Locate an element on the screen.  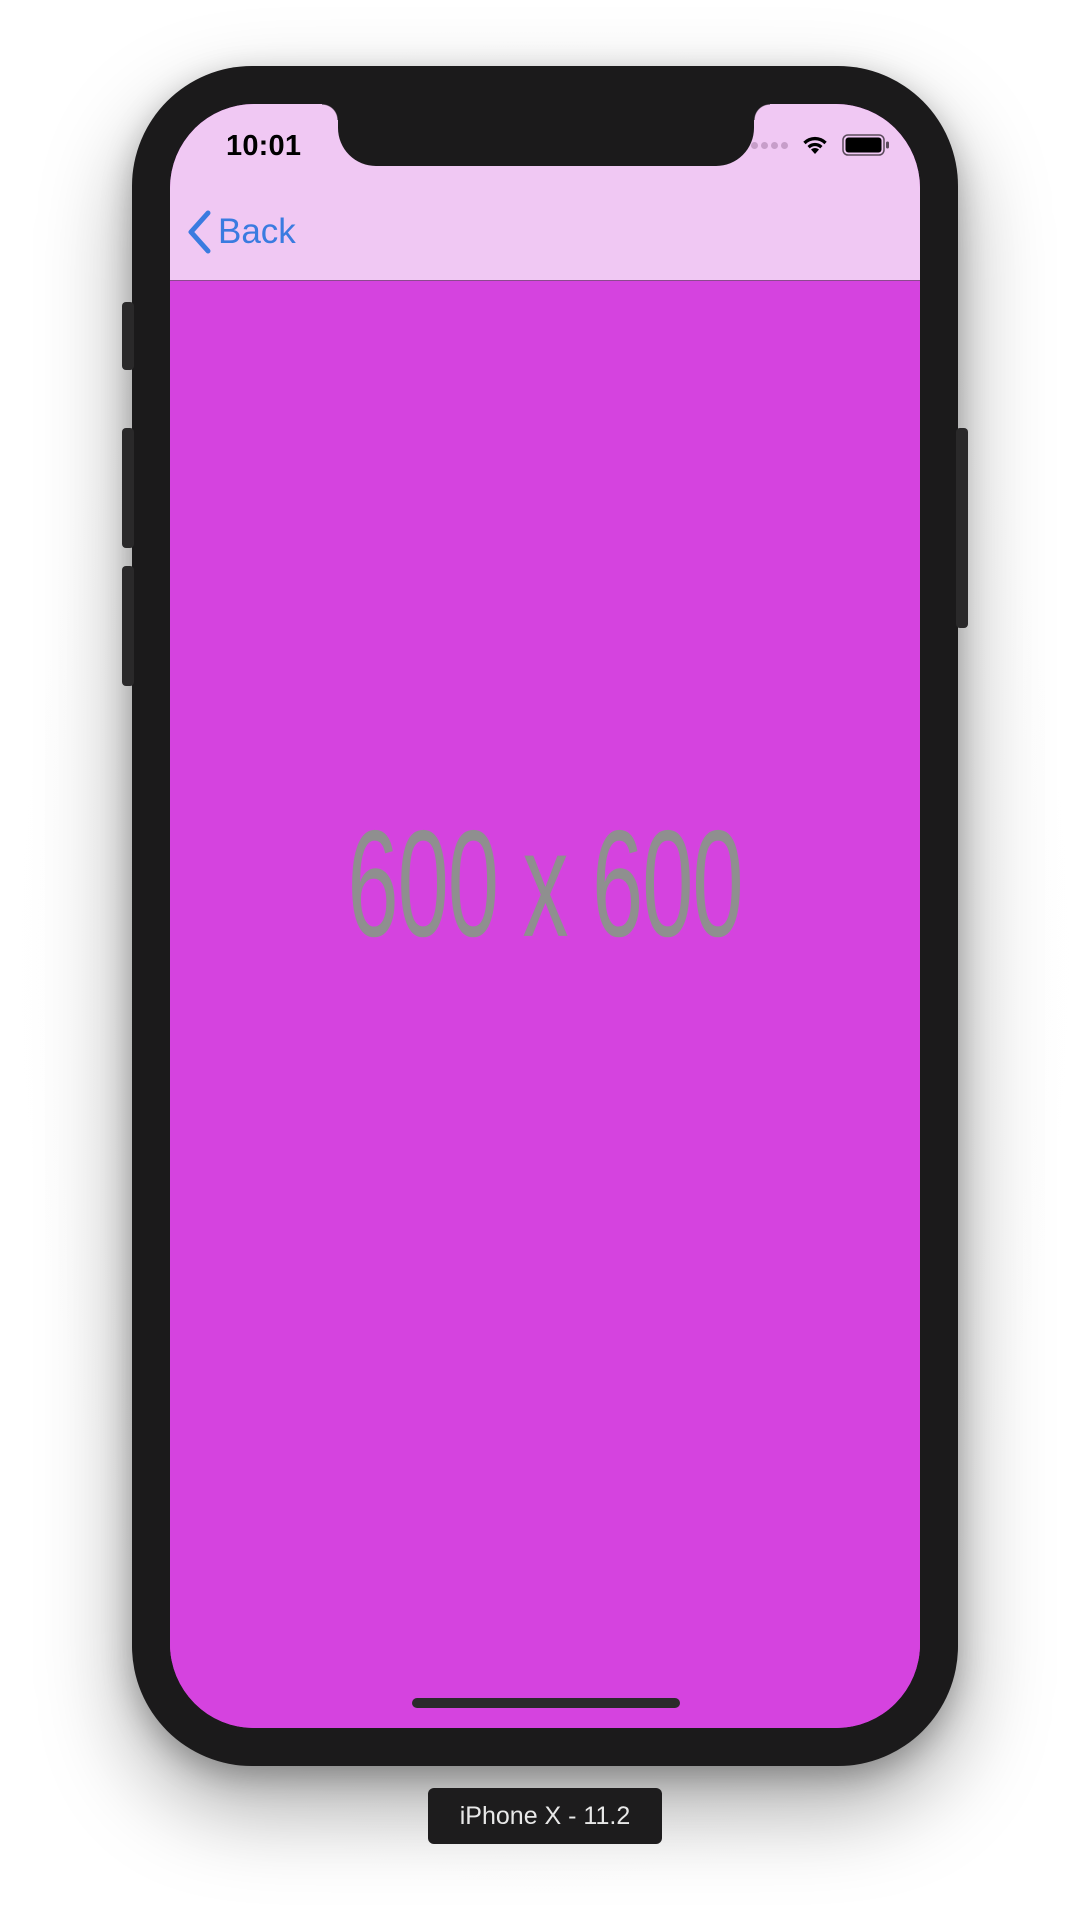
cellular-signal-icon is located at coordinates (769, 145).